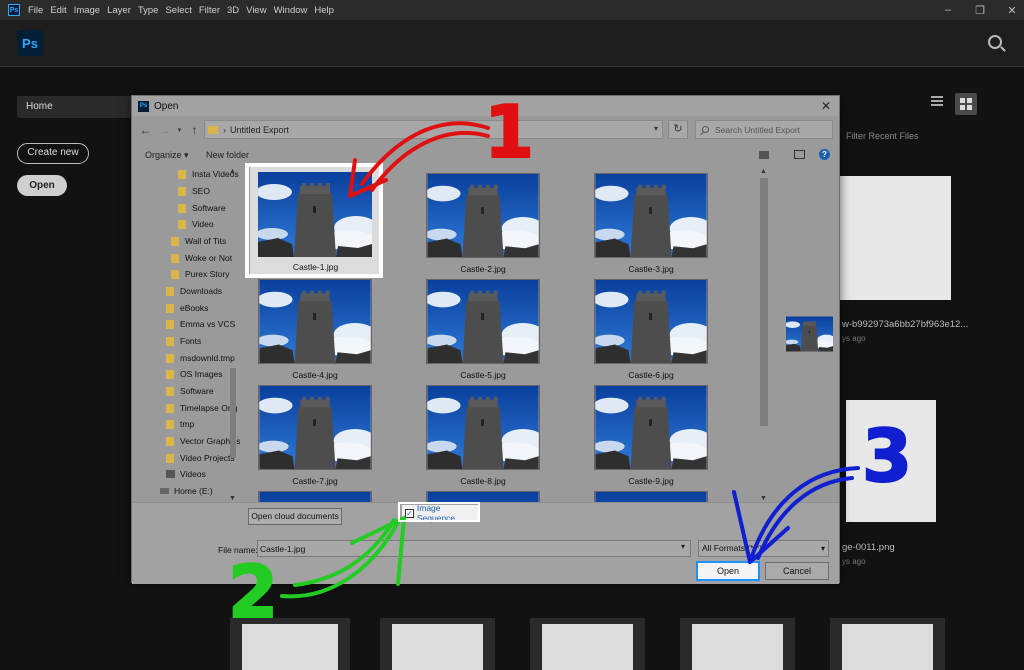 The image size is (1024, 670). What do you see at coordinates (42, 185) in the screenshot?
I see `open-button-home: Open` at bounding box center [42, 185].